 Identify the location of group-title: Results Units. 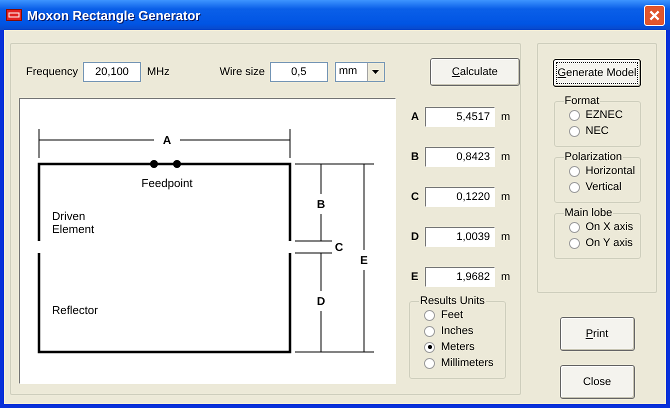
(452, 301).